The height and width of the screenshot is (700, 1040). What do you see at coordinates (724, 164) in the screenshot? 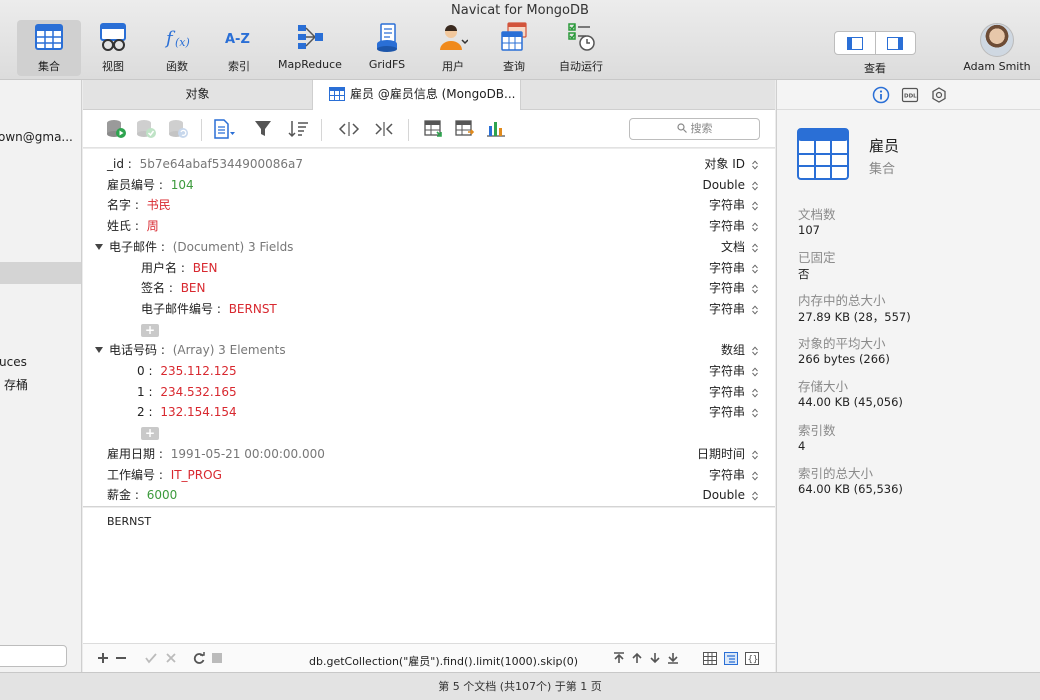
I see `field-type: 对象 ID` at bounding box center [724, 164].